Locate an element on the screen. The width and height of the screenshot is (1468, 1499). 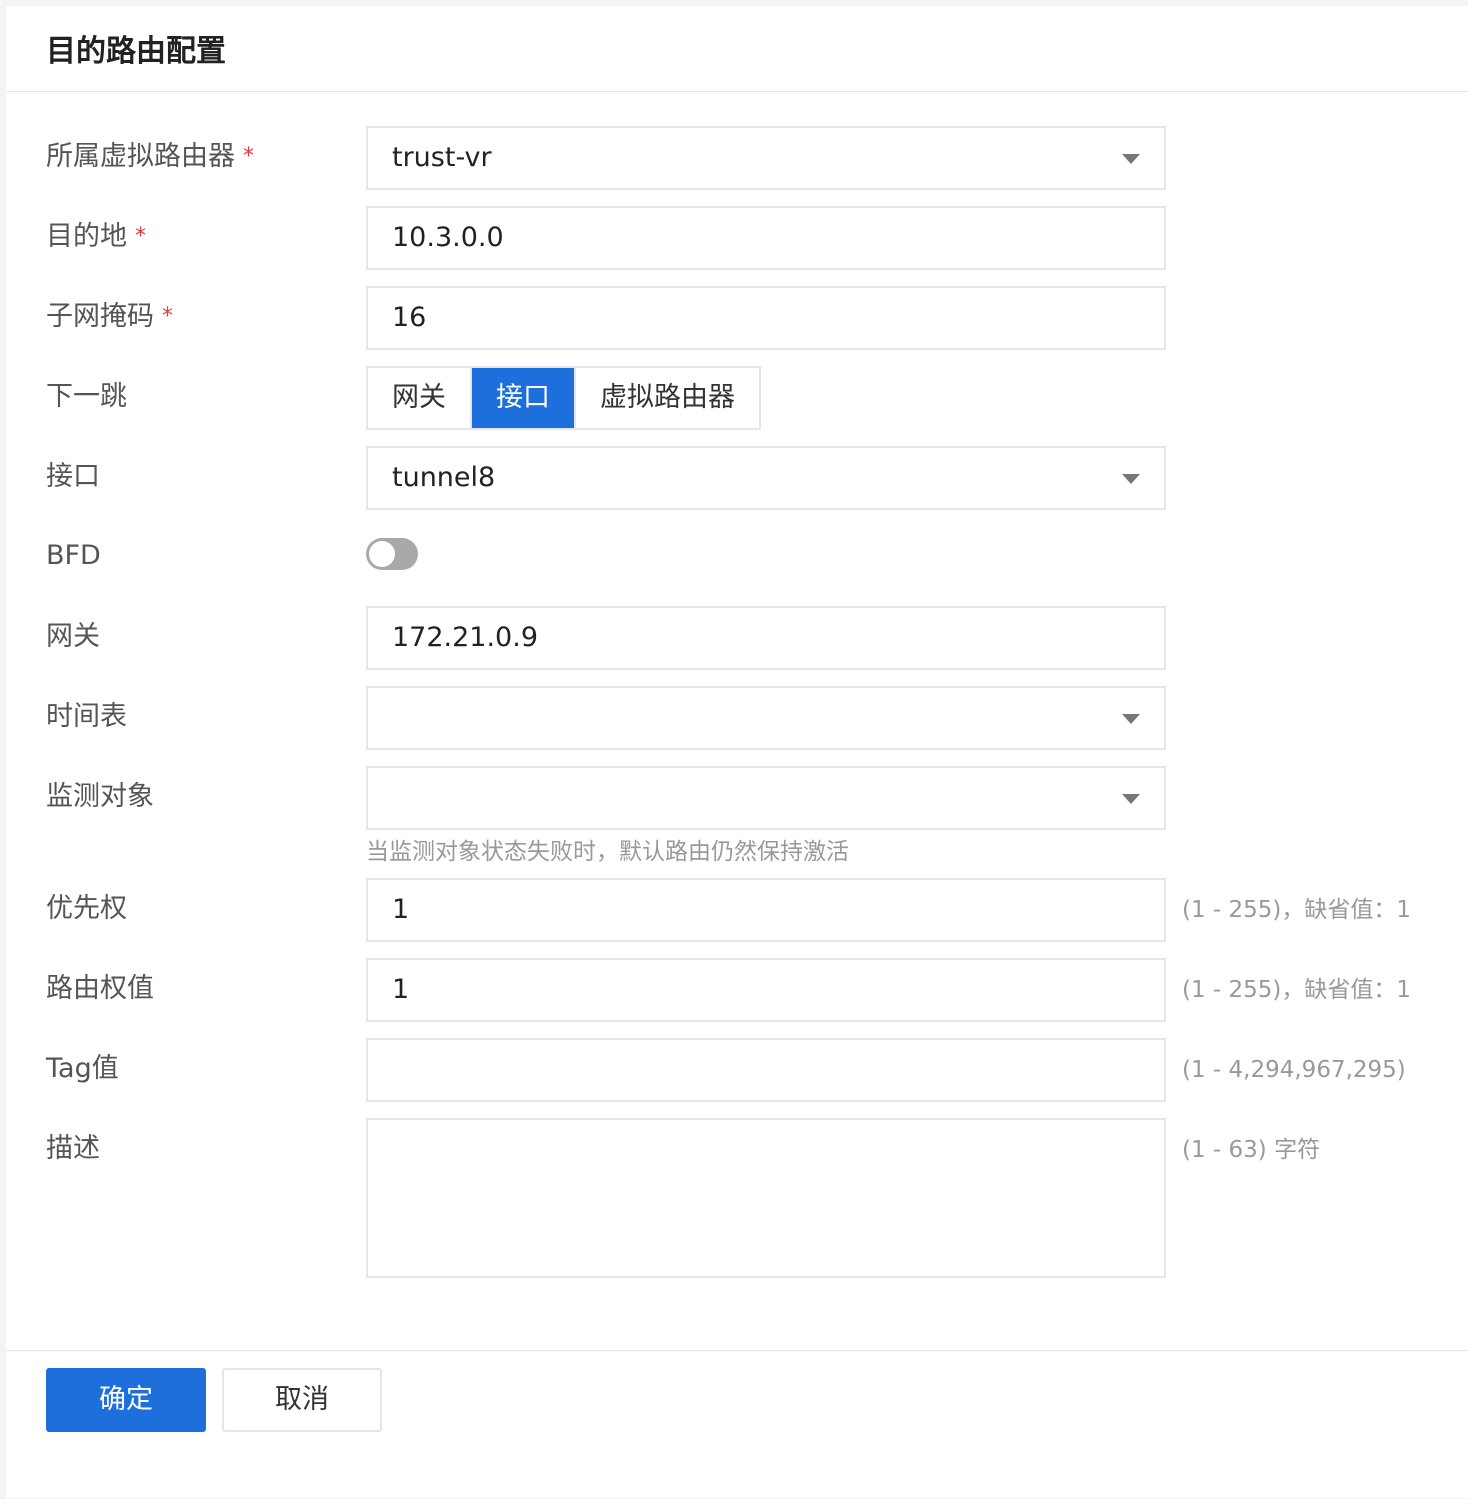
route-weight-input: 1 is located at coordinates (766, 990).